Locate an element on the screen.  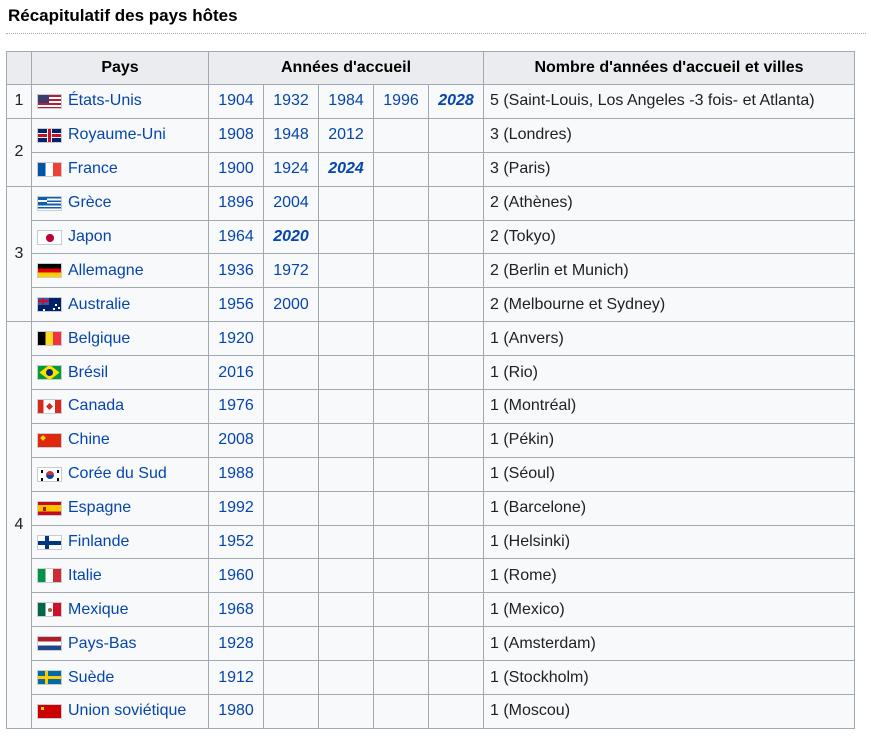
pays-cell: Pays-Bas is located at coordinates (120, 644).